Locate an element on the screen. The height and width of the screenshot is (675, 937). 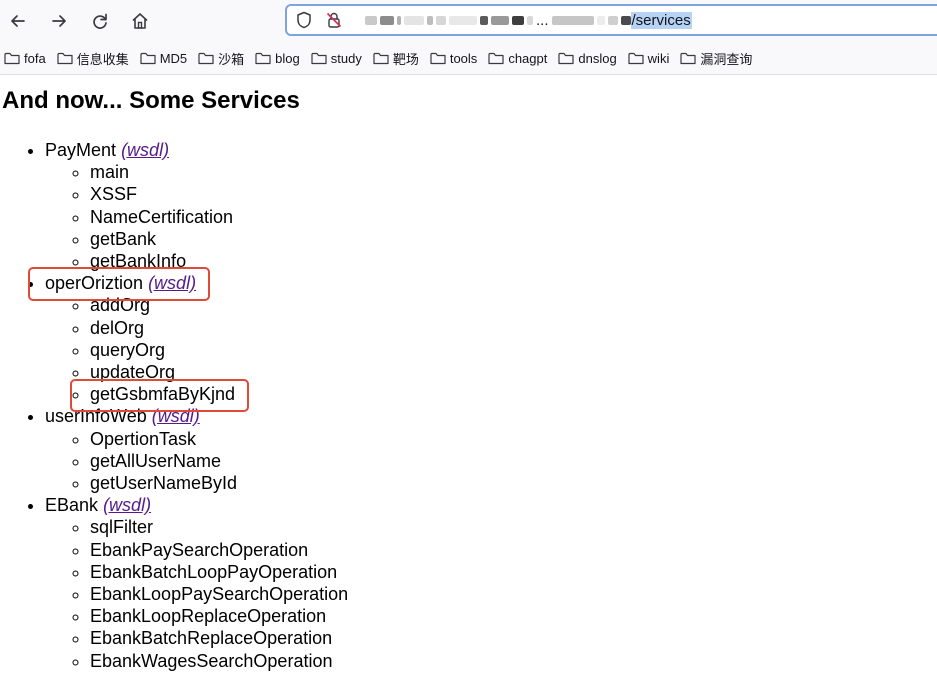
bookmark-folder: MD5 is located at coordinates (163, 58).